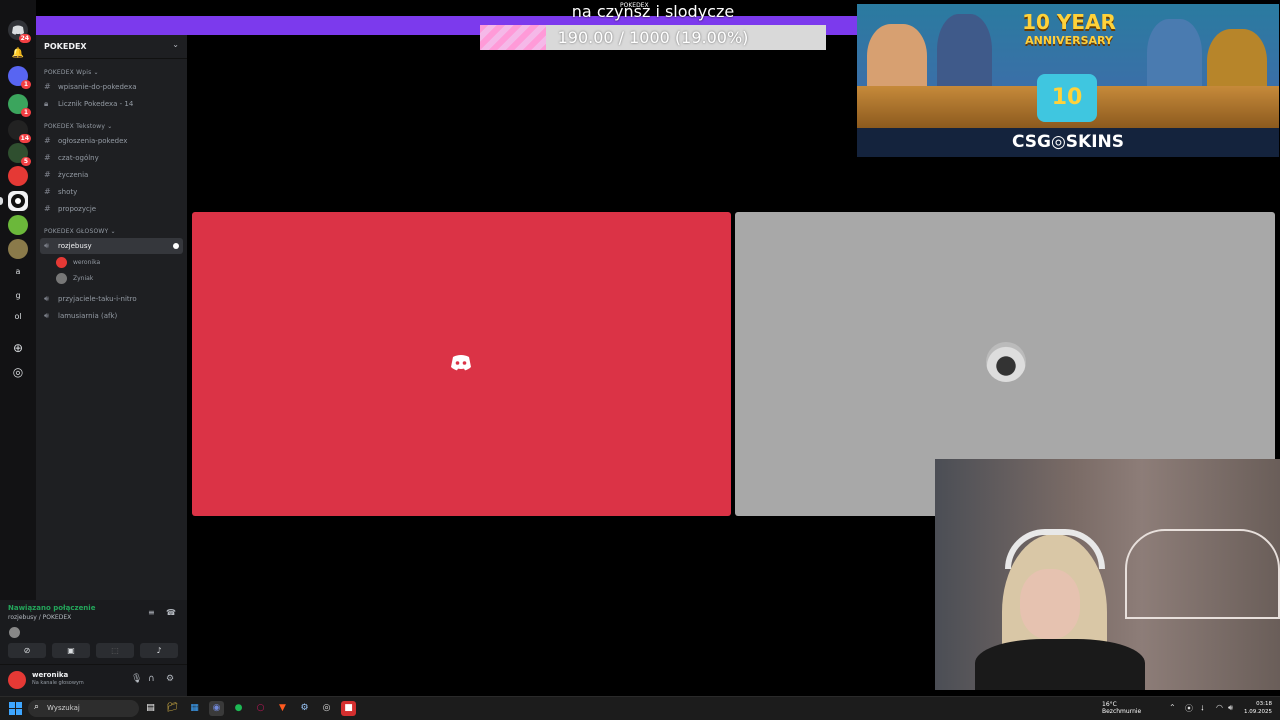 The height and width of the screenshot is (720, 1280). Describe the element at coordinates (19, 31) in the screenshot. I see `discord-home-icon: 24` at that location.